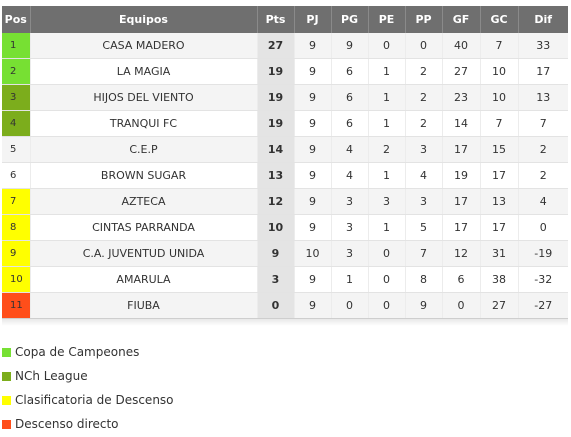  Describe the element at coordinates (144, 175) in the screenshot. I see `team-name-cell: BROWN SUGAR` at that location.